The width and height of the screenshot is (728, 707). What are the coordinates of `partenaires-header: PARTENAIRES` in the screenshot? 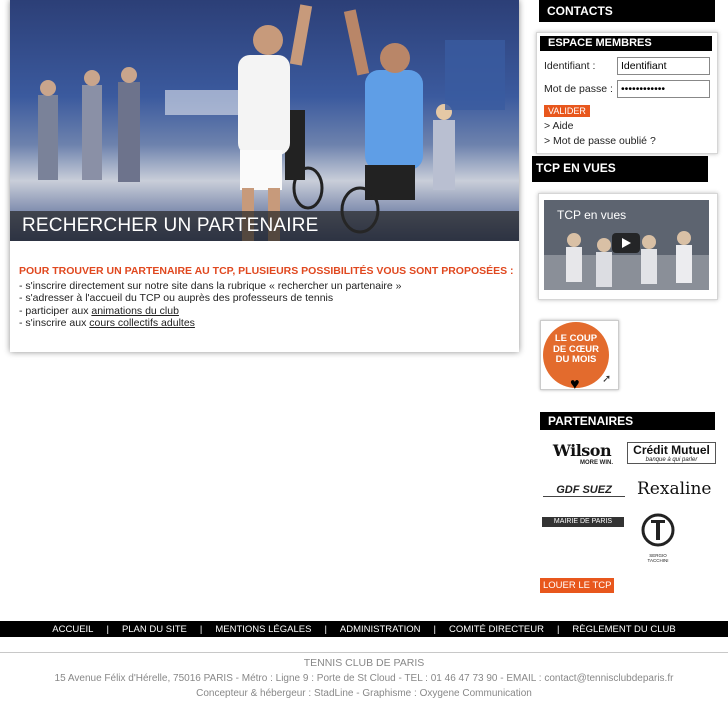 It's located at (627, 421).